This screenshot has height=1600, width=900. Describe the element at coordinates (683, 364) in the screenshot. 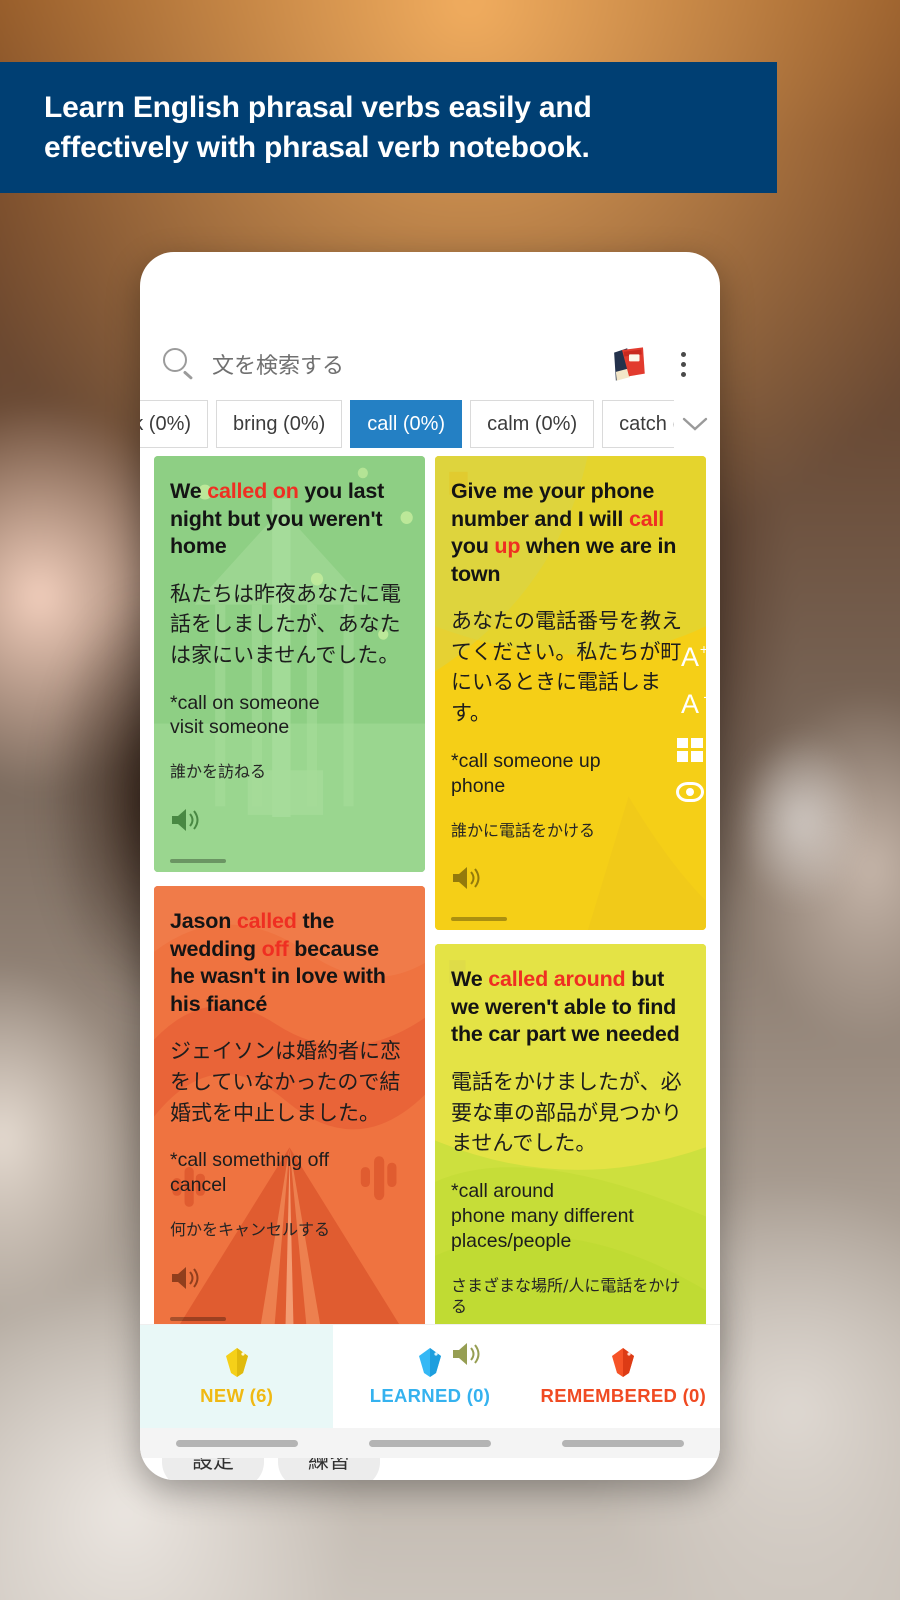

I see `more-vertical-icon` at that location.